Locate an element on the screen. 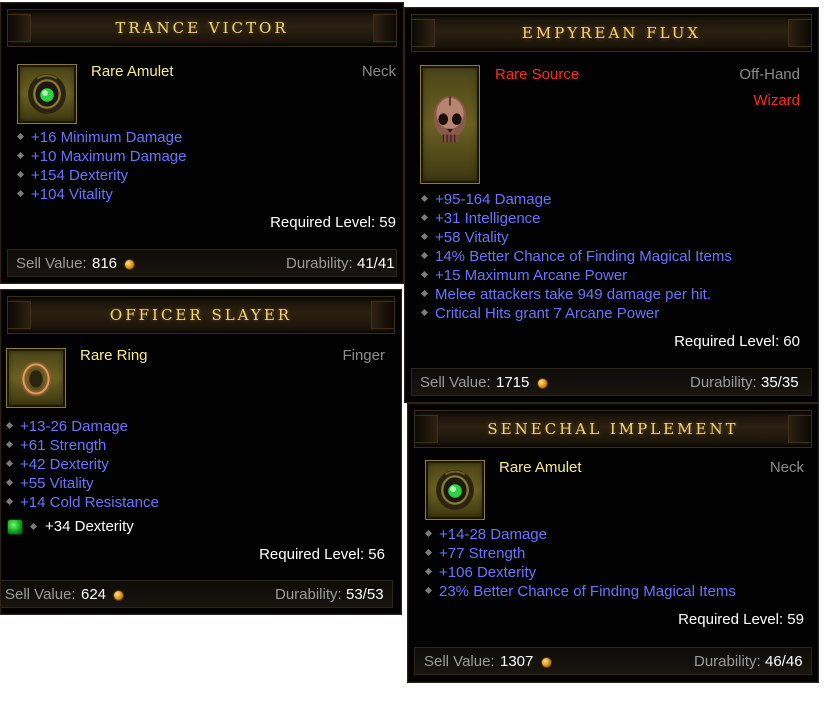 The height and width of the screenshot is (706, 824). ring-icon is located at coordinates (36, 379).